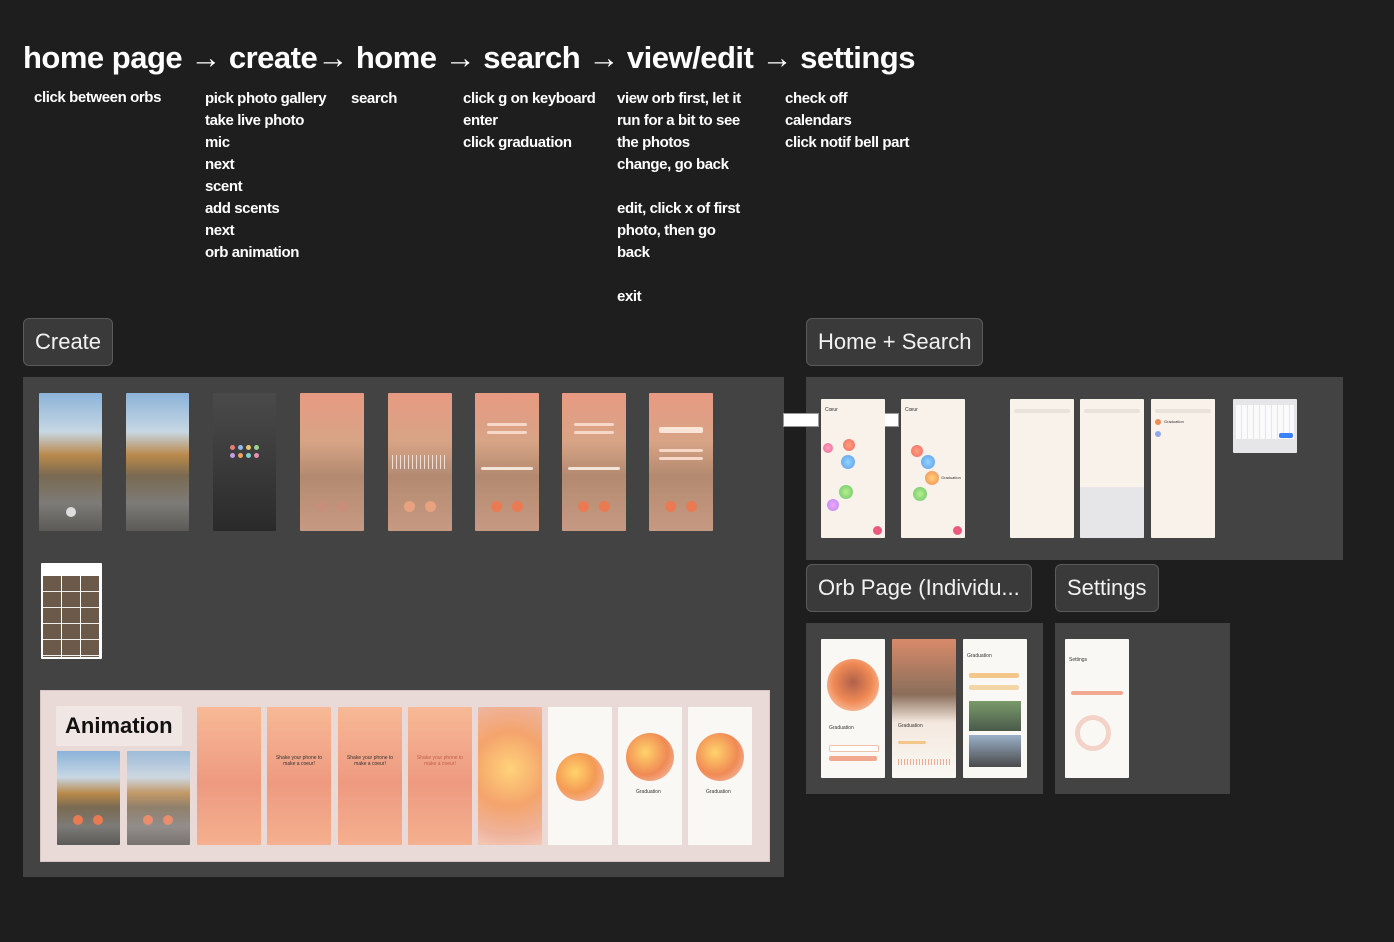 The height and width of the screenshot is (942, 1394). I want to click on animation-frame-4: Shake your phone to make a coeur!, so click(299, 776).